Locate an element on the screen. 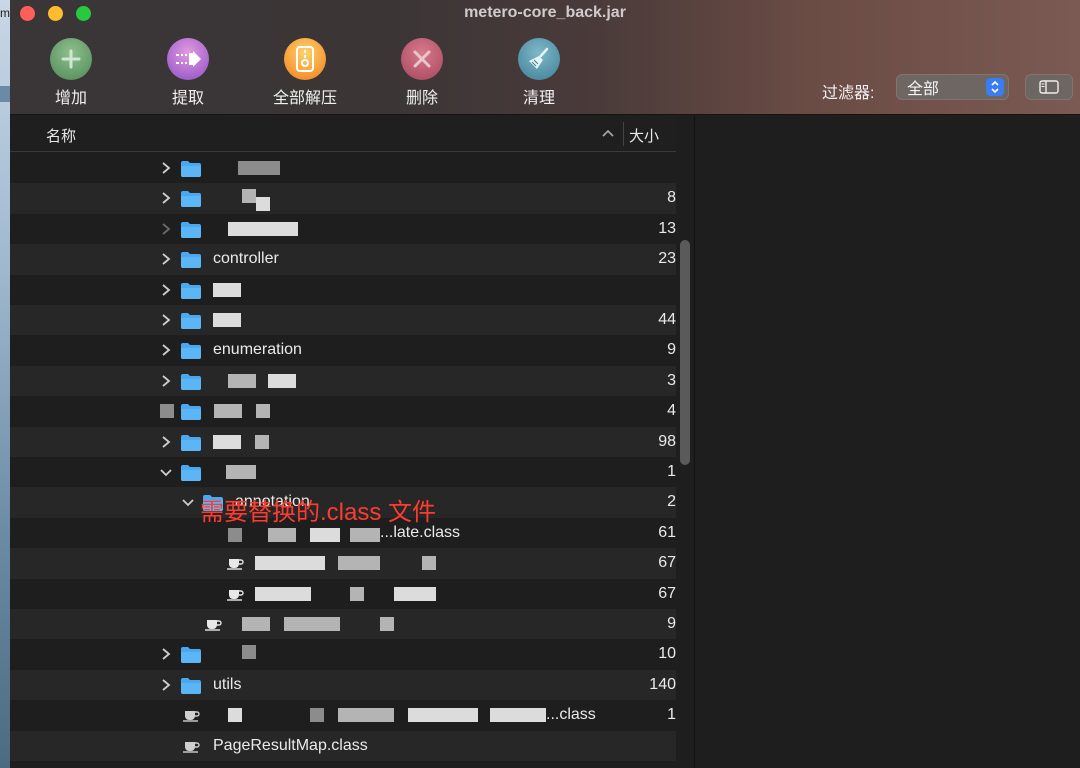  delete-button: 删除 is located at coordinates (422, 73).